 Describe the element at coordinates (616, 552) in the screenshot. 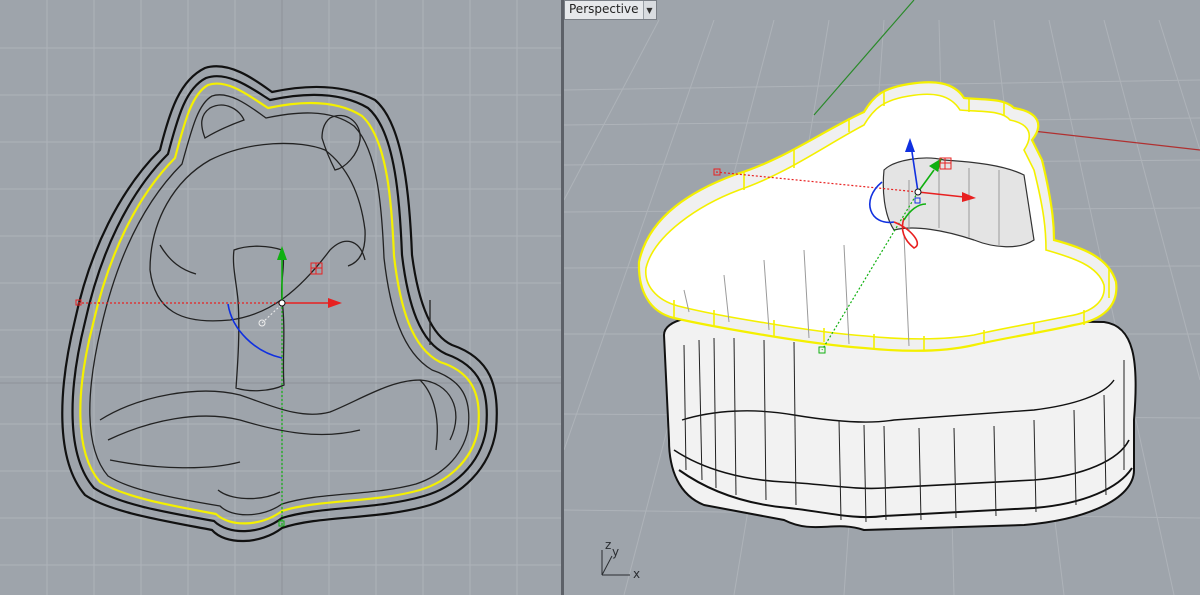

I see `triad-y-label: y` at that location.